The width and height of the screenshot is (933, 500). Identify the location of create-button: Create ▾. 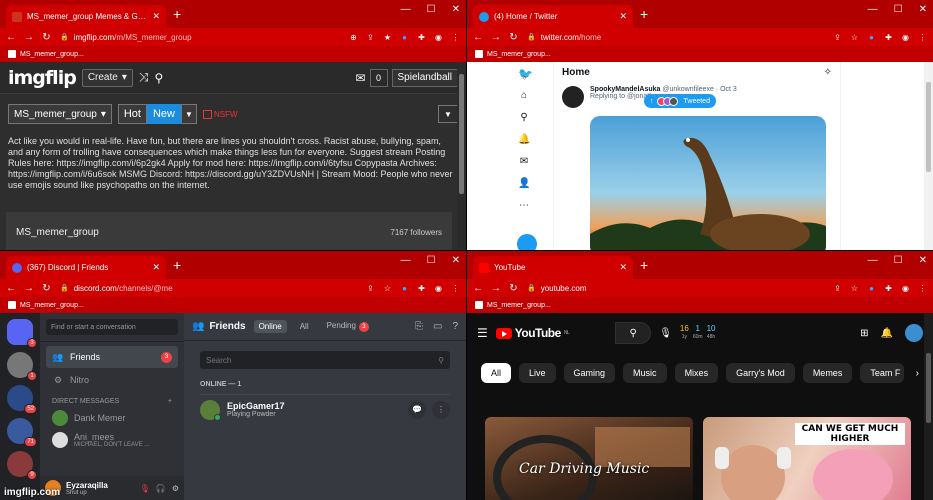
(107, 77).